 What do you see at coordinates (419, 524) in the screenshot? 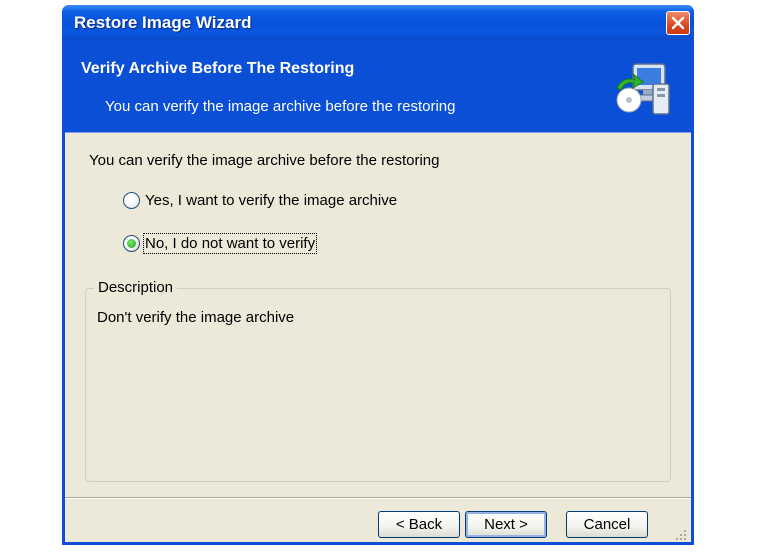
I see `back-button: < Back` at bounding box center [419, 524].